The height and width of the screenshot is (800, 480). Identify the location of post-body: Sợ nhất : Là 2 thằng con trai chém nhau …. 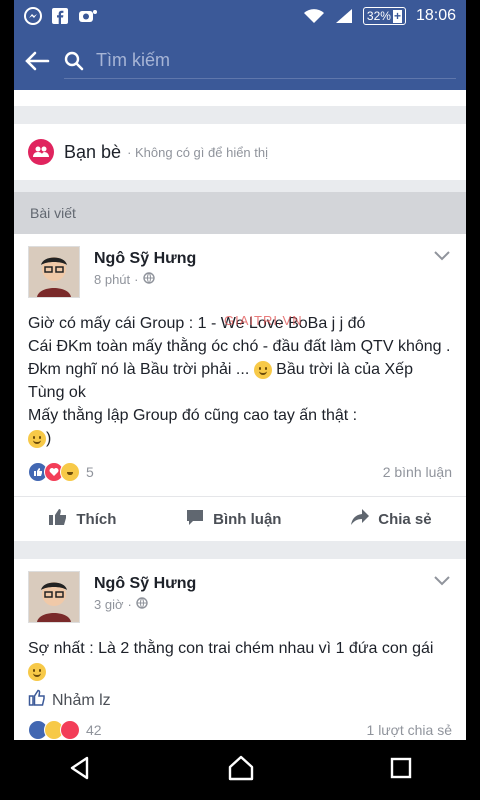
(240, 660).